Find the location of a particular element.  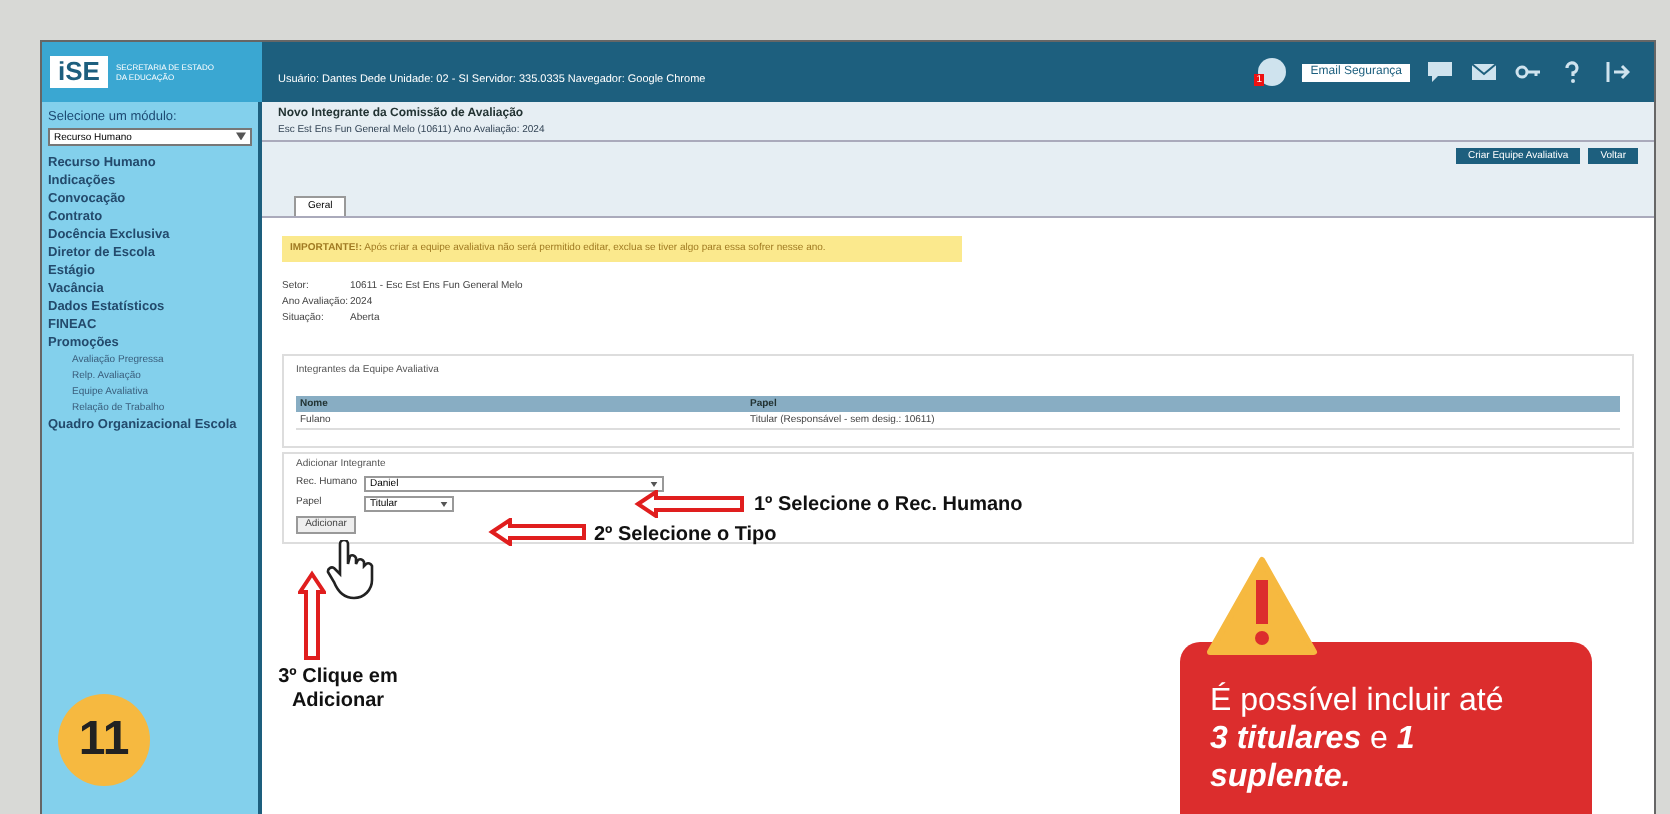

mail-icon is located at coordinates (1484, 72).